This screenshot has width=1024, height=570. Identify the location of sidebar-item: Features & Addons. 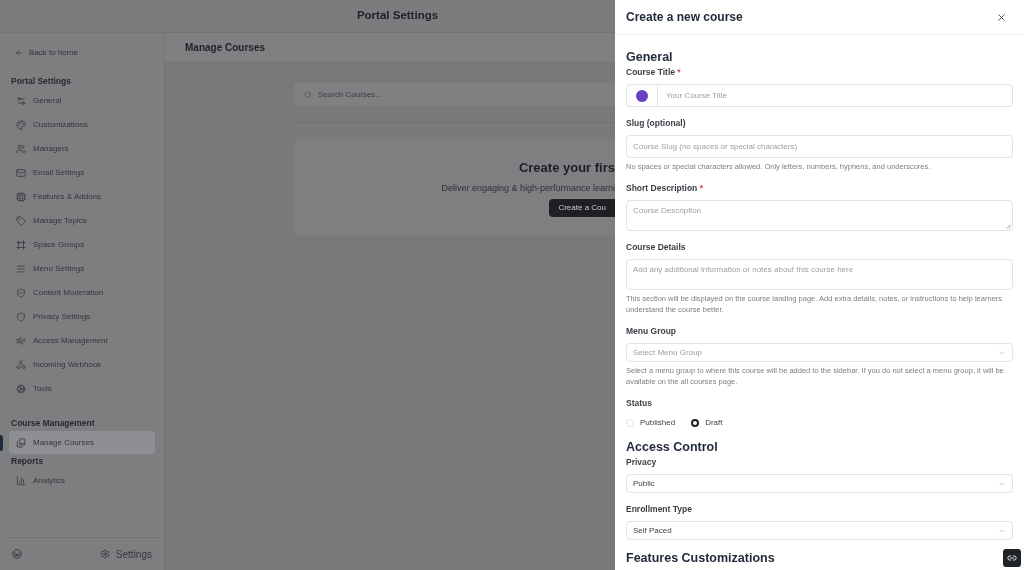
(82, 196).